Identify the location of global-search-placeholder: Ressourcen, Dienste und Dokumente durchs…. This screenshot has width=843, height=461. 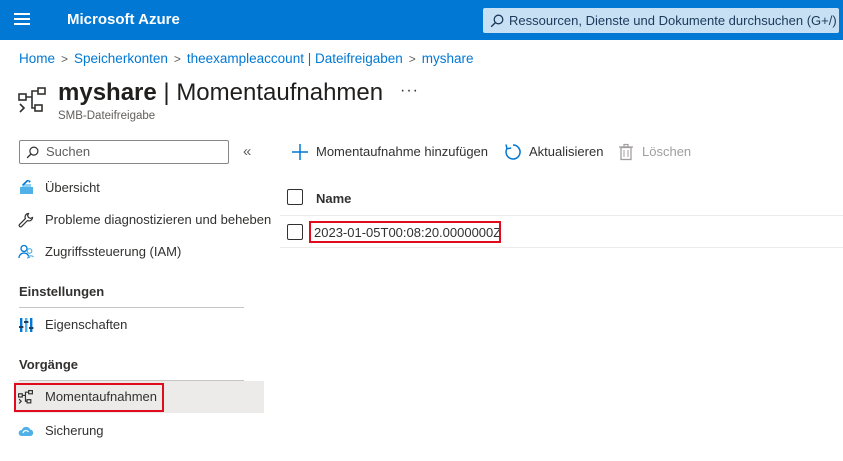
(673, 20).